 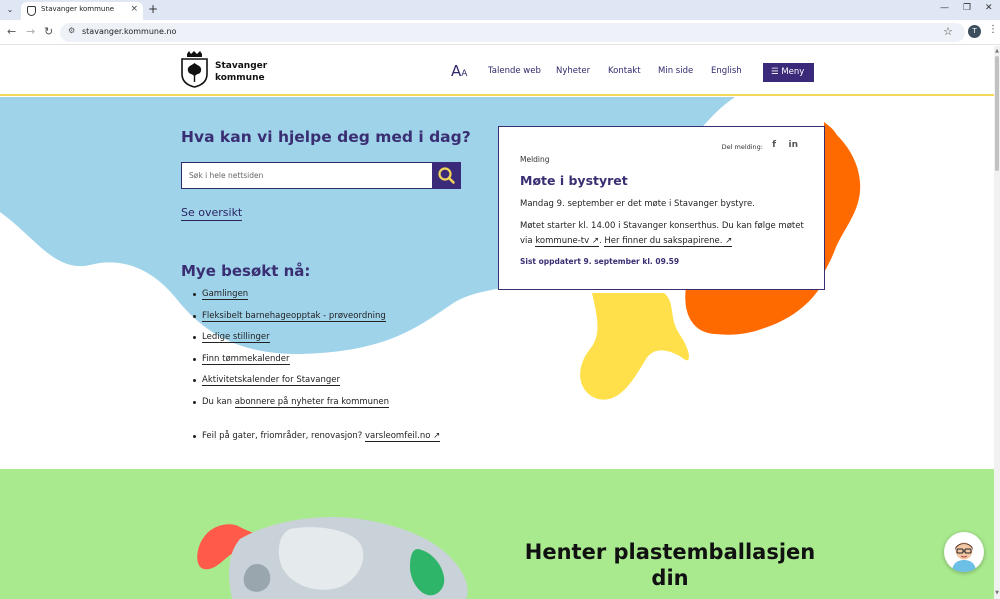 I want to click on search-input, so click(x=307, y=175).